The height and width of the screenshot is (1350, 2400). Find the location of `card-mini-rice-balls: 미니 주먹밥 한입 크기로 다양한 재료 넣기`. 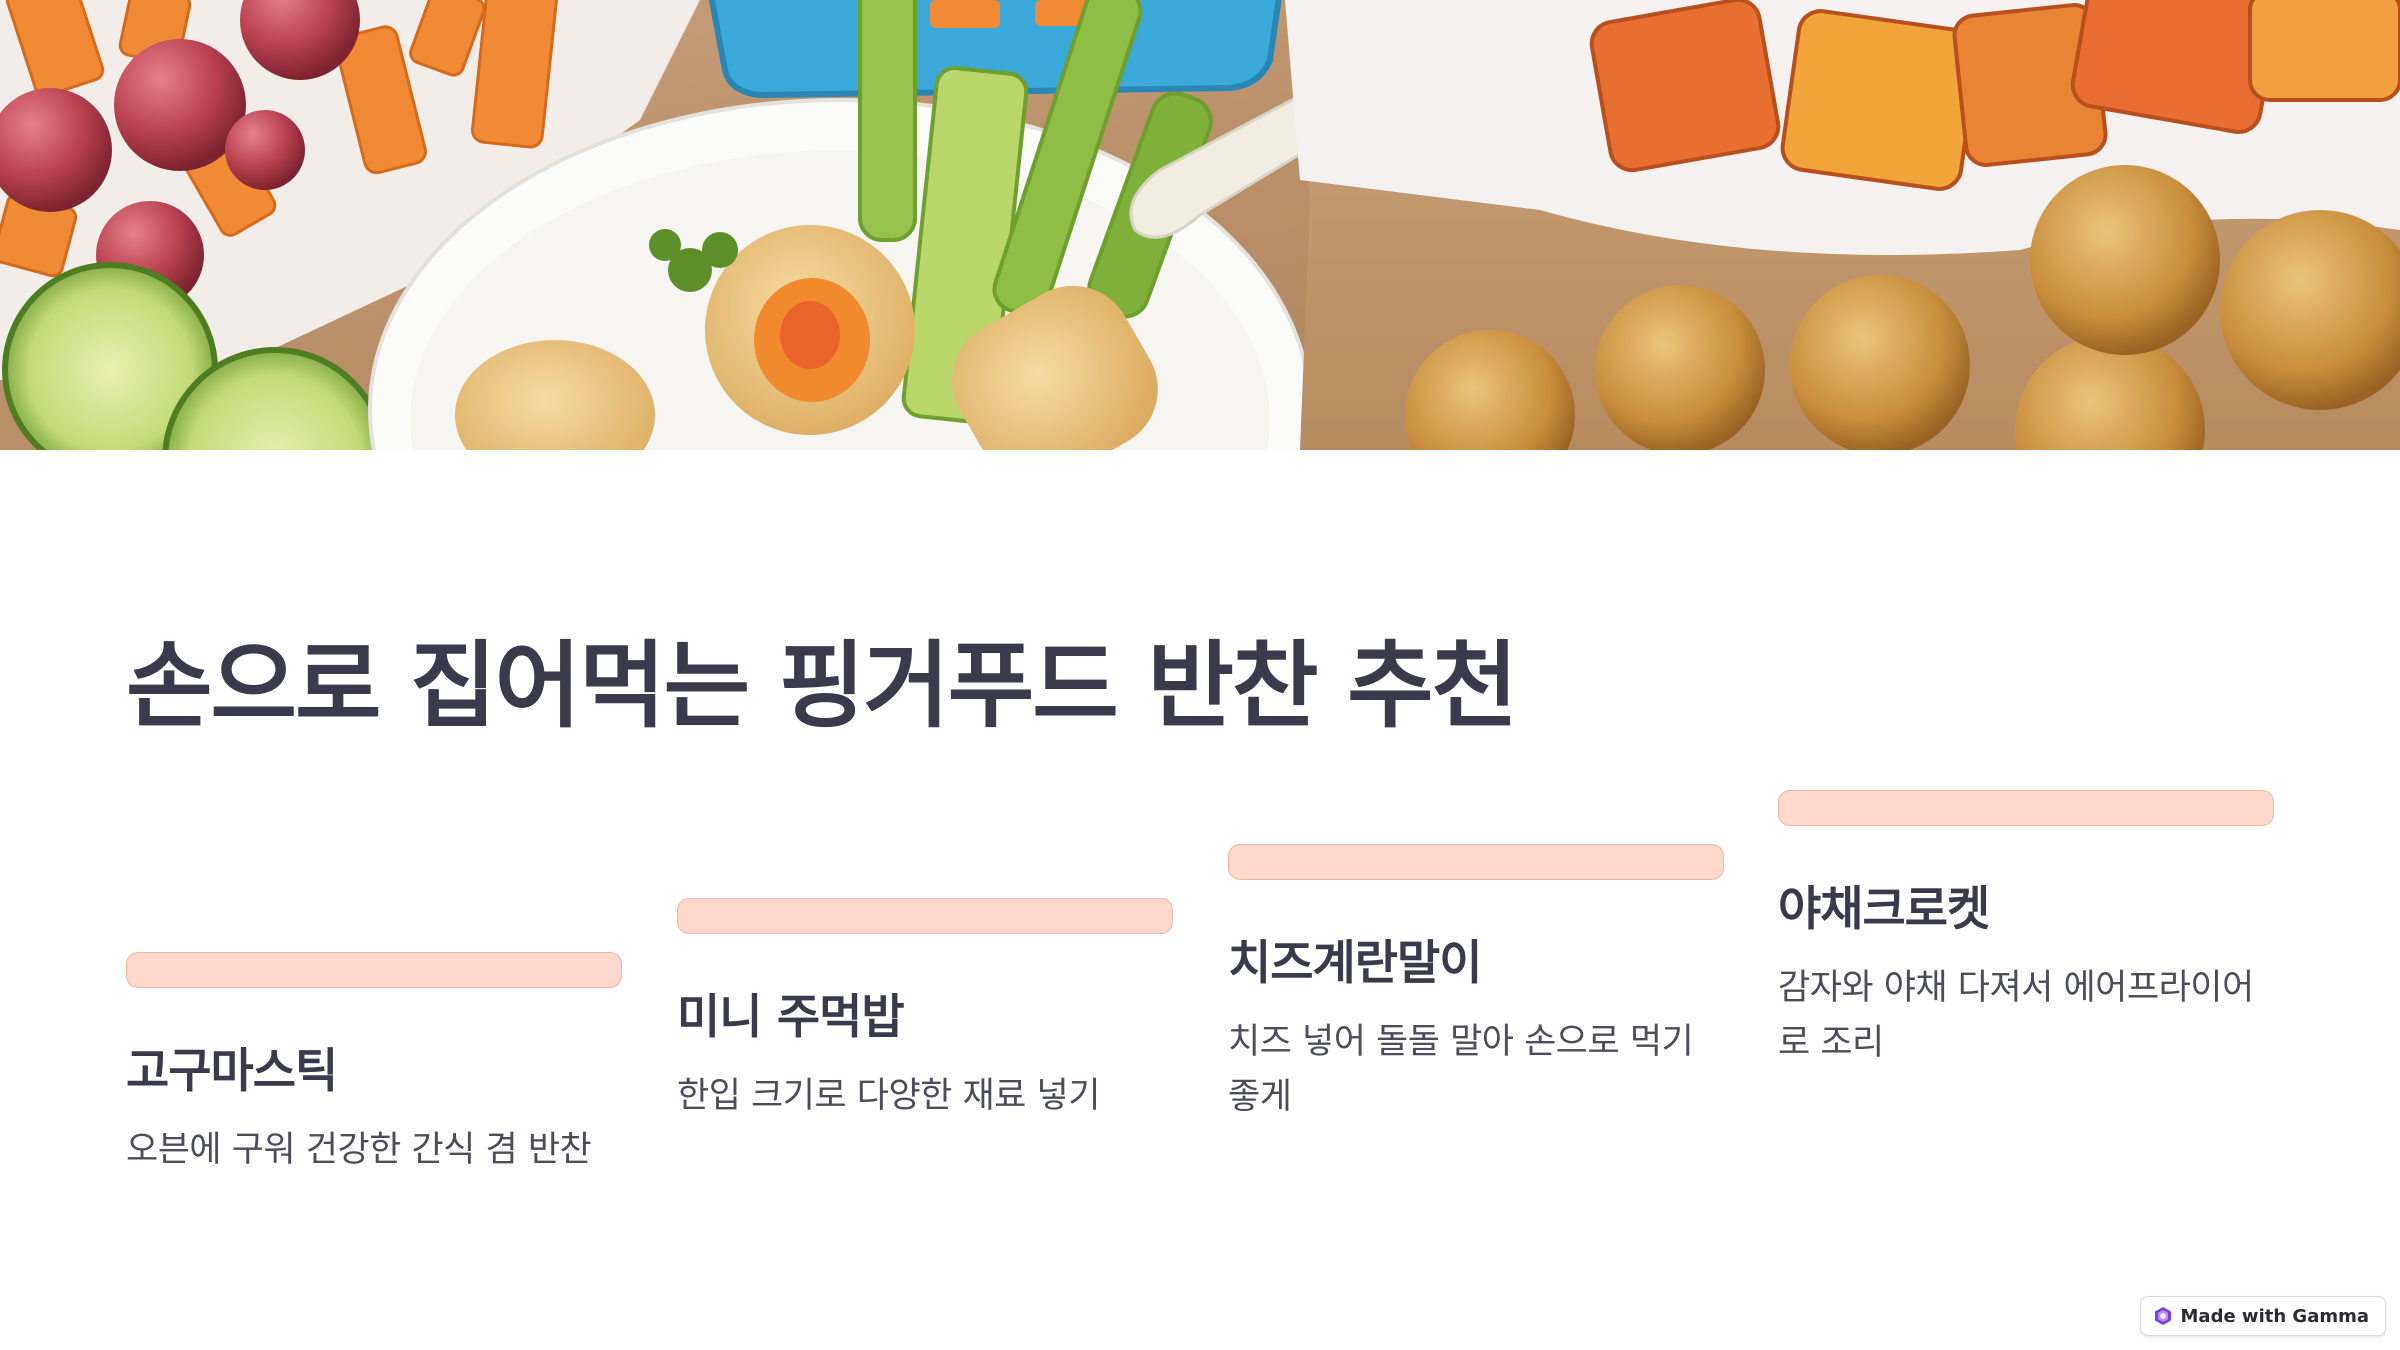

card-mini-rice-balls: 미니 주먹밥 한입 크기로 다양한 재료 넣기 is located at coordinates (925, 1011).